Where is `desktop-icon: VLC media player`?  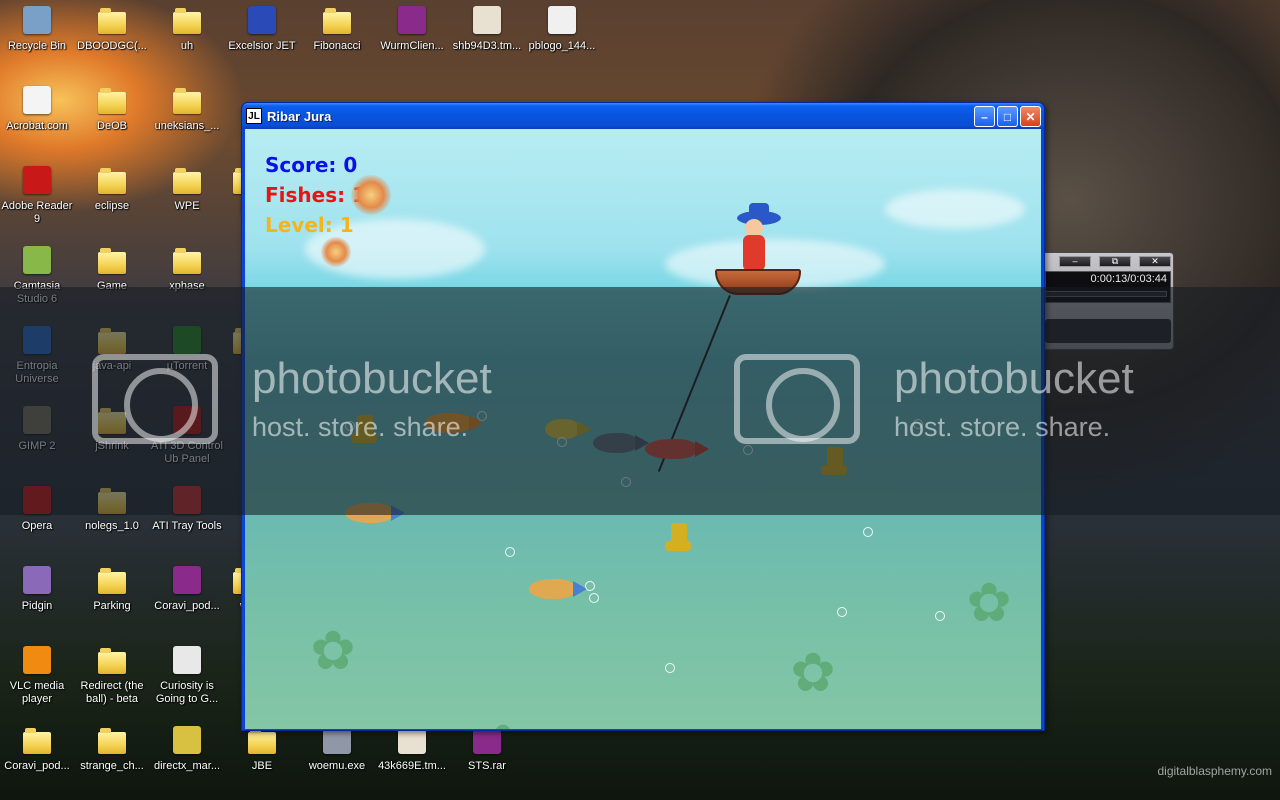
desktop-icon: VLC media player is located at coordinates (37, 675).